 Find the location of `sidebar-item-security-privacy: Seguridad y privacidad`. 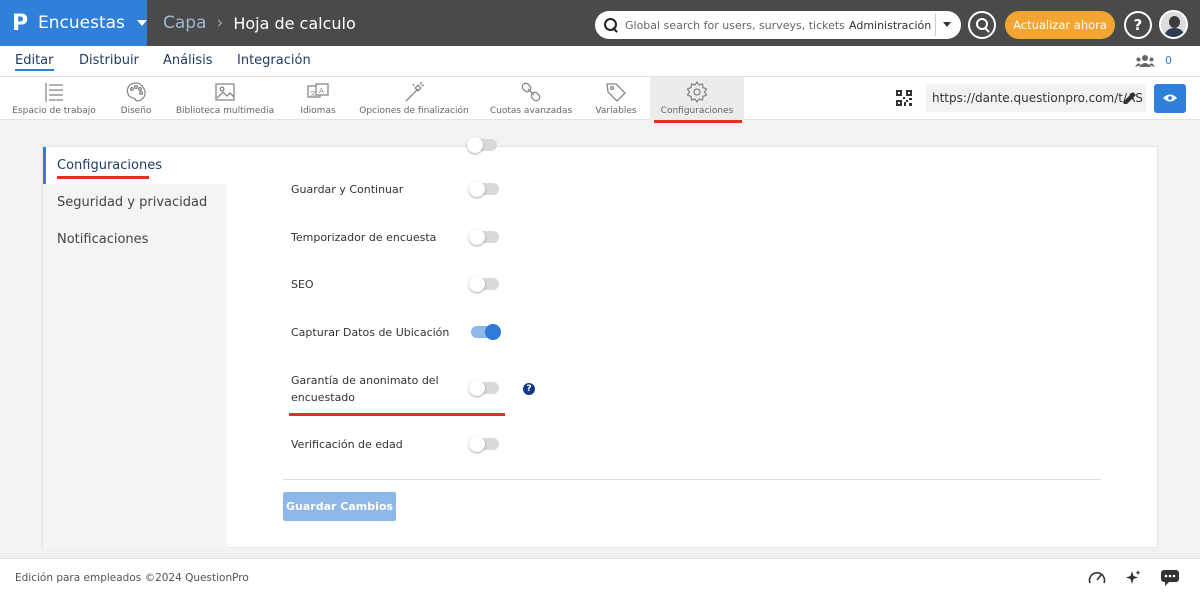

sidebar-item-security-privacy: Seguridad y privacidad is located at coordinates (135, 202).